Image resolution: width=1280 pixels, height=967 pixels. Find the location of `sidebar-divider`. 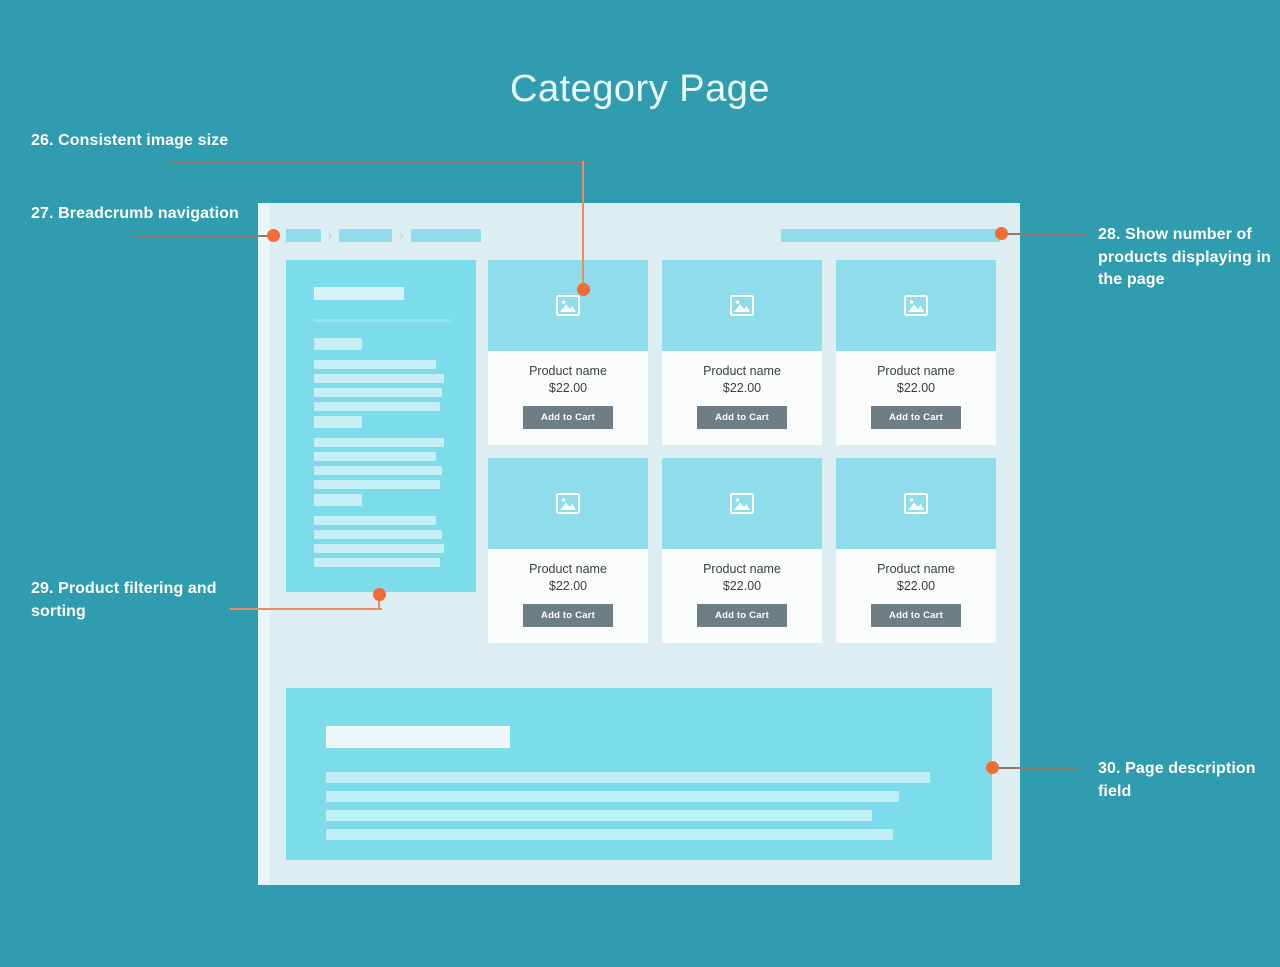

sidebar-divider is located at coordinates (382, 320).